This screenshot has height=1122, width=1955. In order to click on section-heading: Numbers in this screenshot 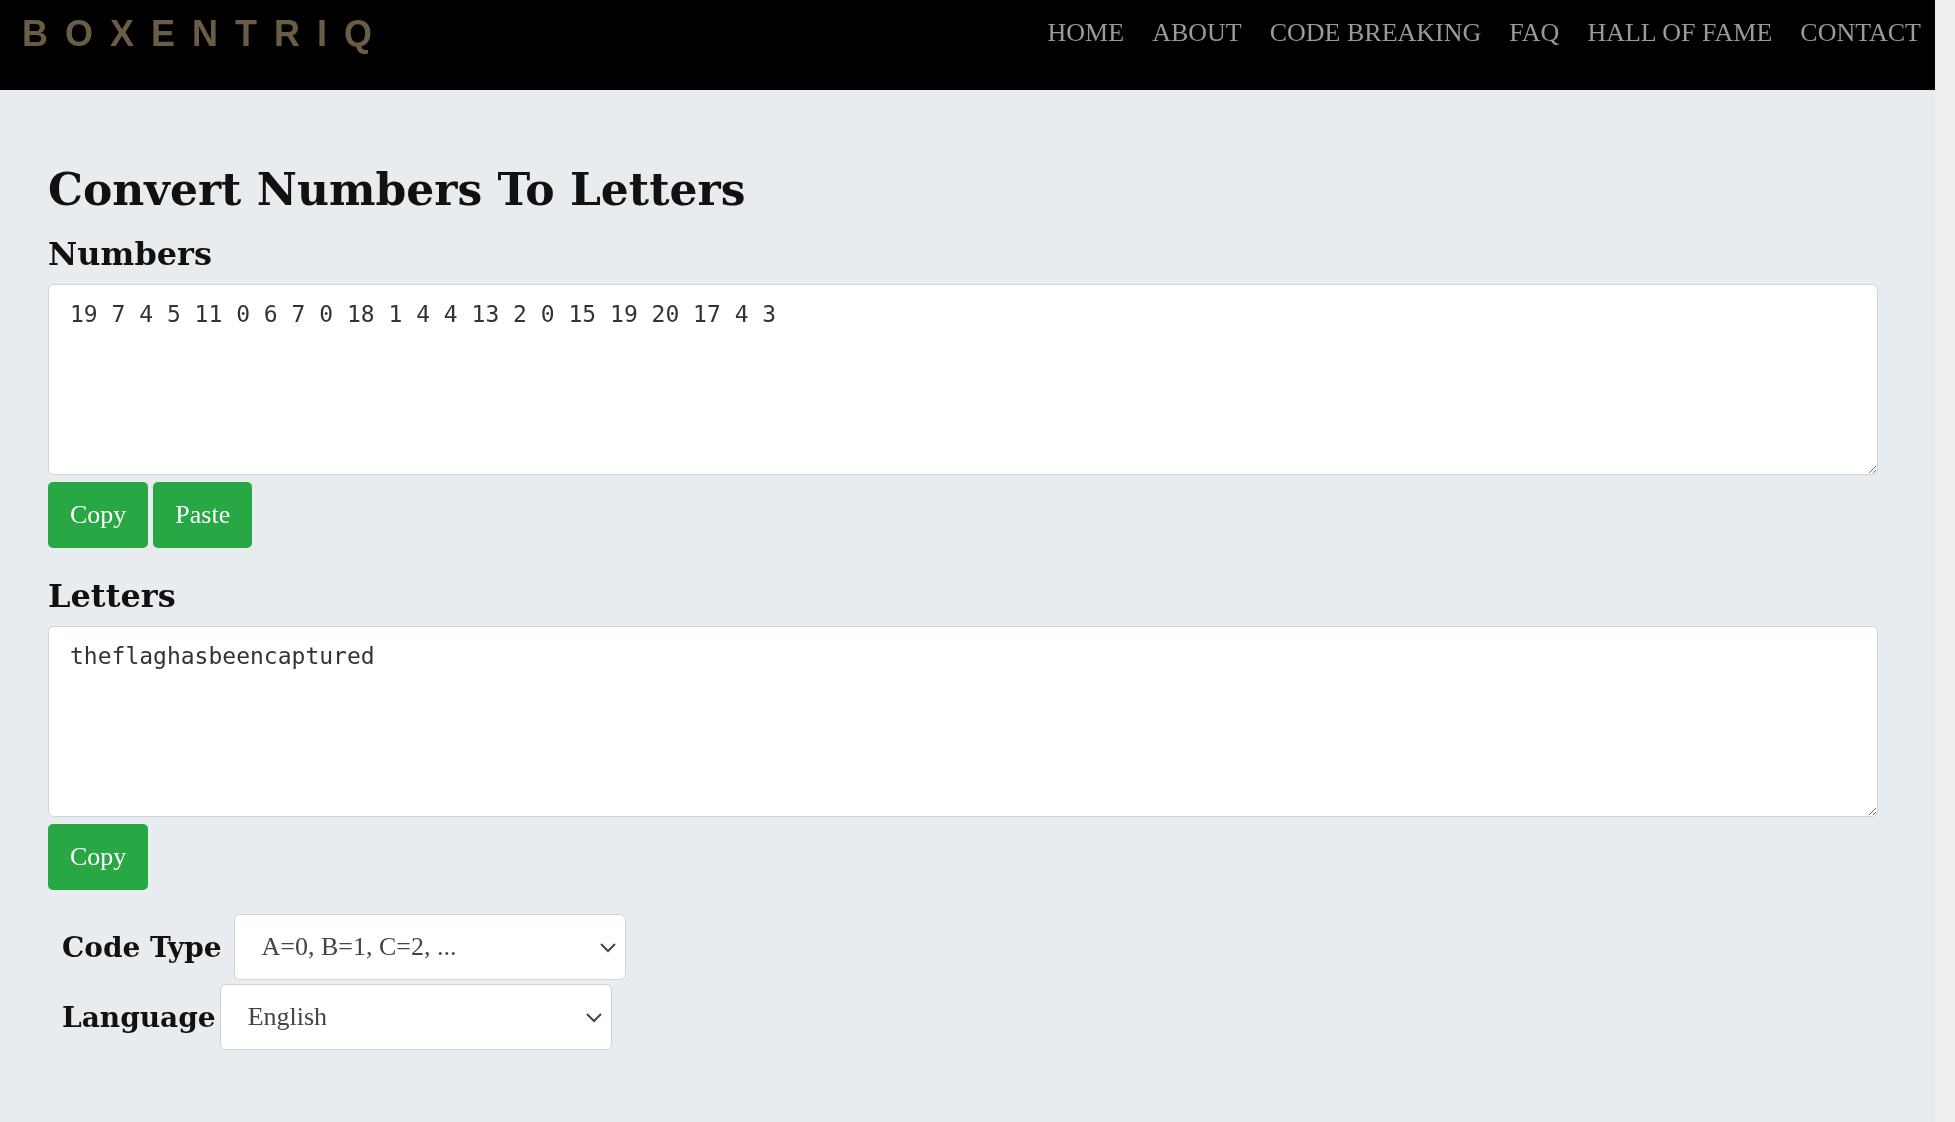, I will do `click(130, 254)`.